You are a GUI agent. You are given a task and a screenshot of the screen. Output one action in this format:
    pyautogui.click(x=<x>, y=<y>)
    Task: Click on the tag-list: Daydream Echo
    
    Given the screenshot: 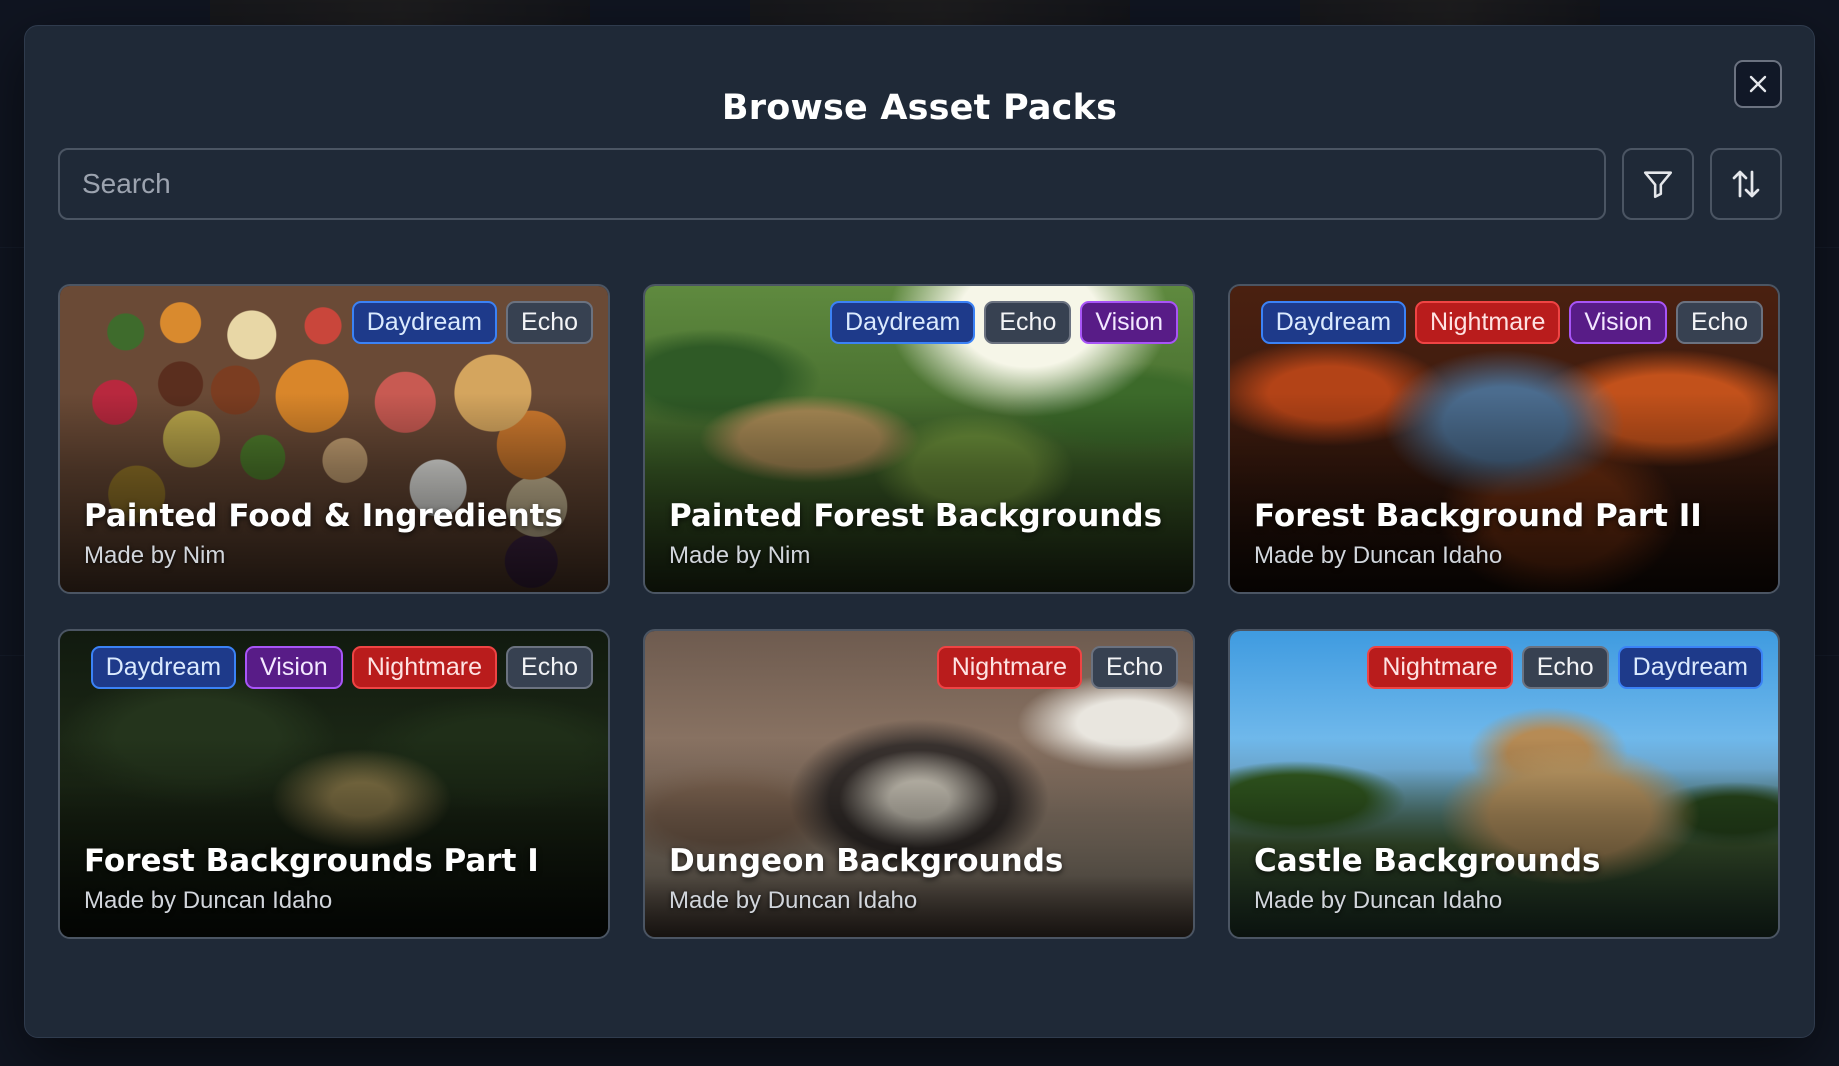 What is the action you would take?
    pyautogui.click(x=472, y=322)
    